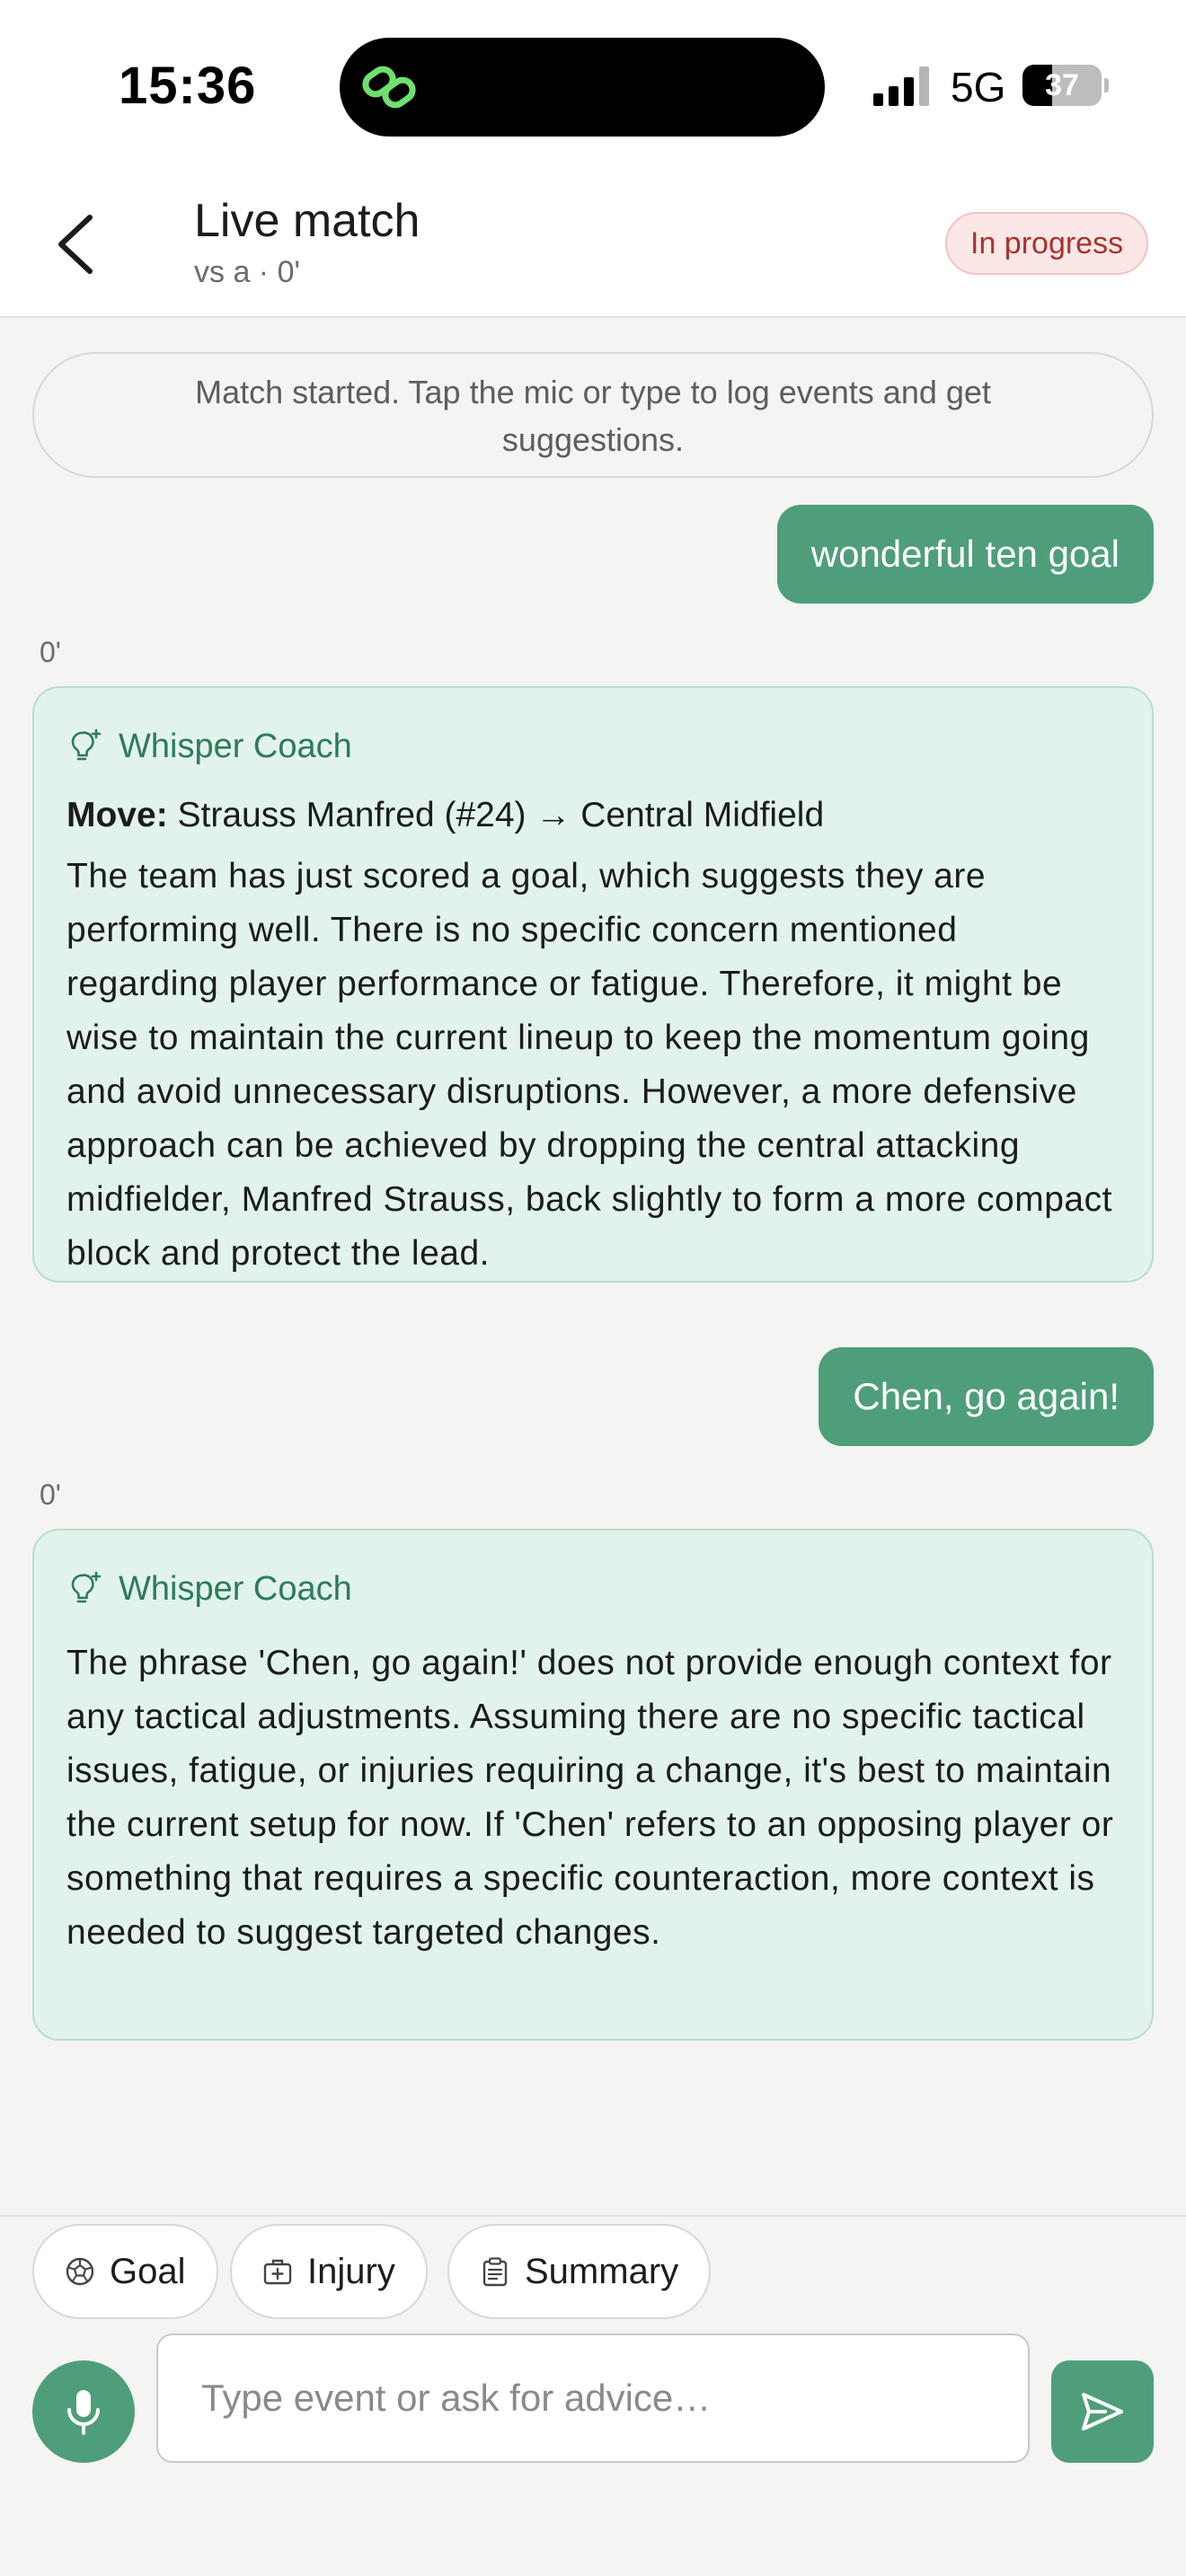 This screenshot has height=2576, width=1186. I want to click on summary-chip-label: Summary, so click(602, 2271).